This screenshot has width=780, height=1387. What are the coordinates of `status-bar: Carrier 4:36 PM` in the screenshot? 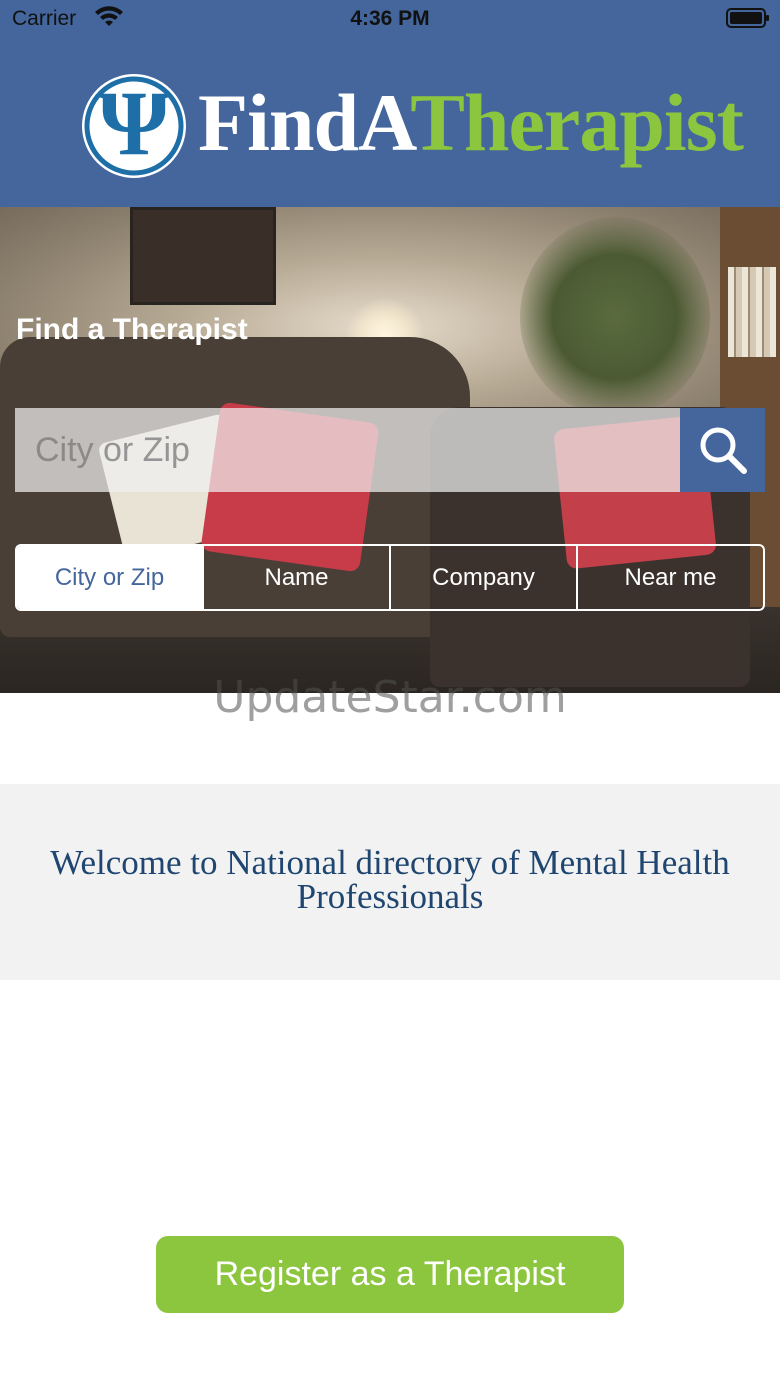 It's located at (390, 20).